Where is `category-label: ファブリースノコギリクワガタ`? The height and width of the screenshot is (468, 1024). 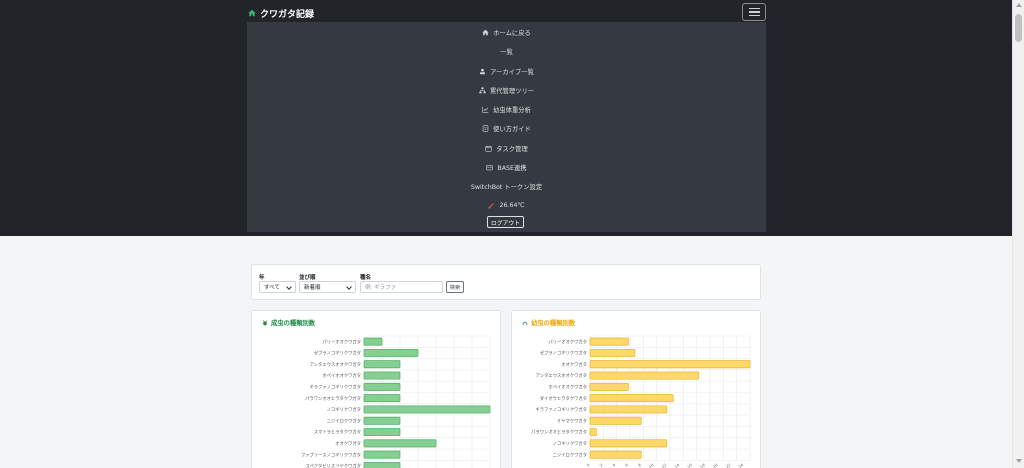
category-label: ファブリースノコギリクワガタ is located at coordinates (331, 454).